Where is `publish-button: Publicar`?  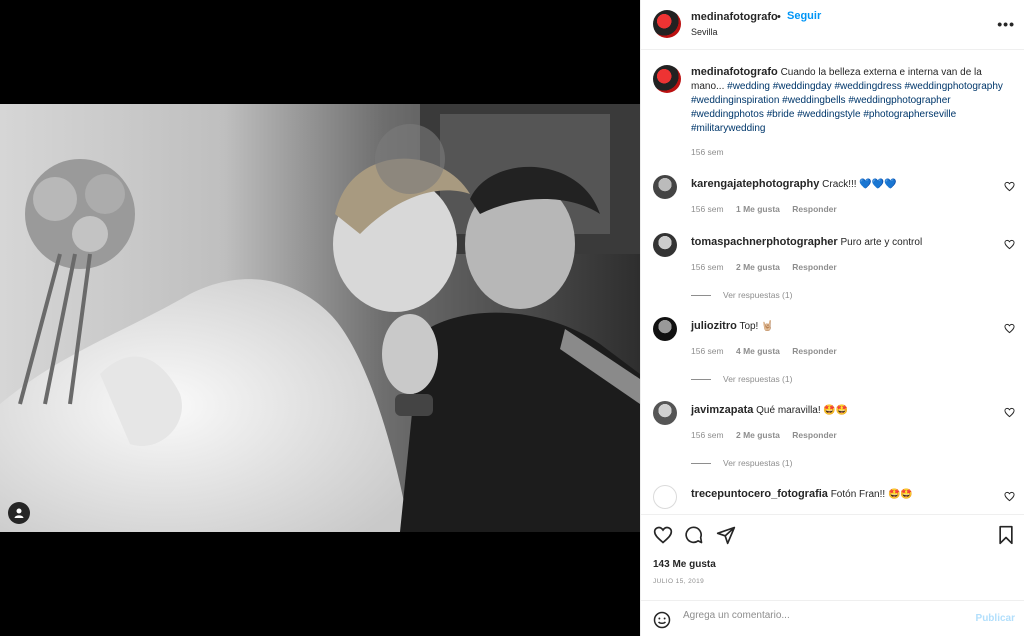 publish-button: Publicar is located at coordinates (995, 618).